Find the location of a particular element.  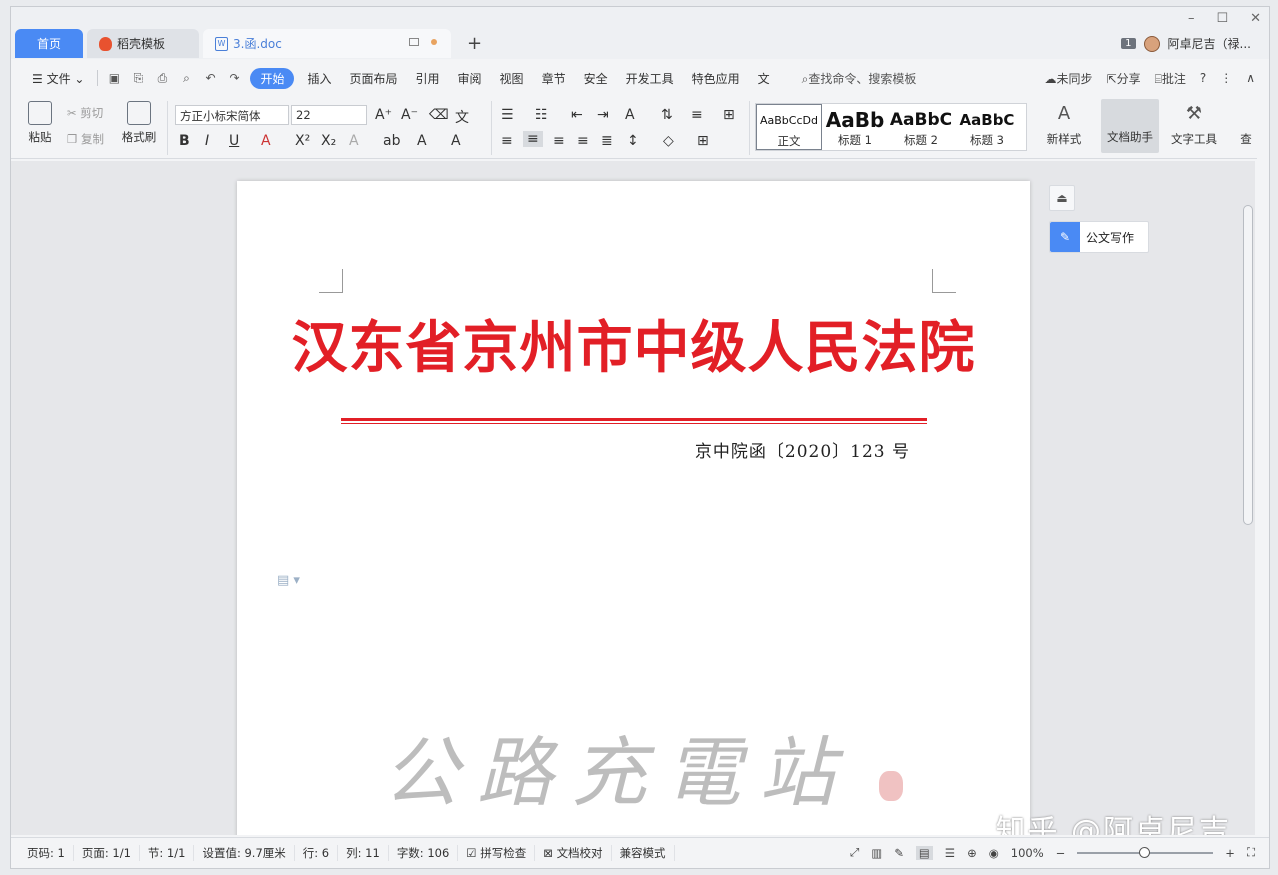

read-mode-icon: ▥ is located at coordinates (876, 853).